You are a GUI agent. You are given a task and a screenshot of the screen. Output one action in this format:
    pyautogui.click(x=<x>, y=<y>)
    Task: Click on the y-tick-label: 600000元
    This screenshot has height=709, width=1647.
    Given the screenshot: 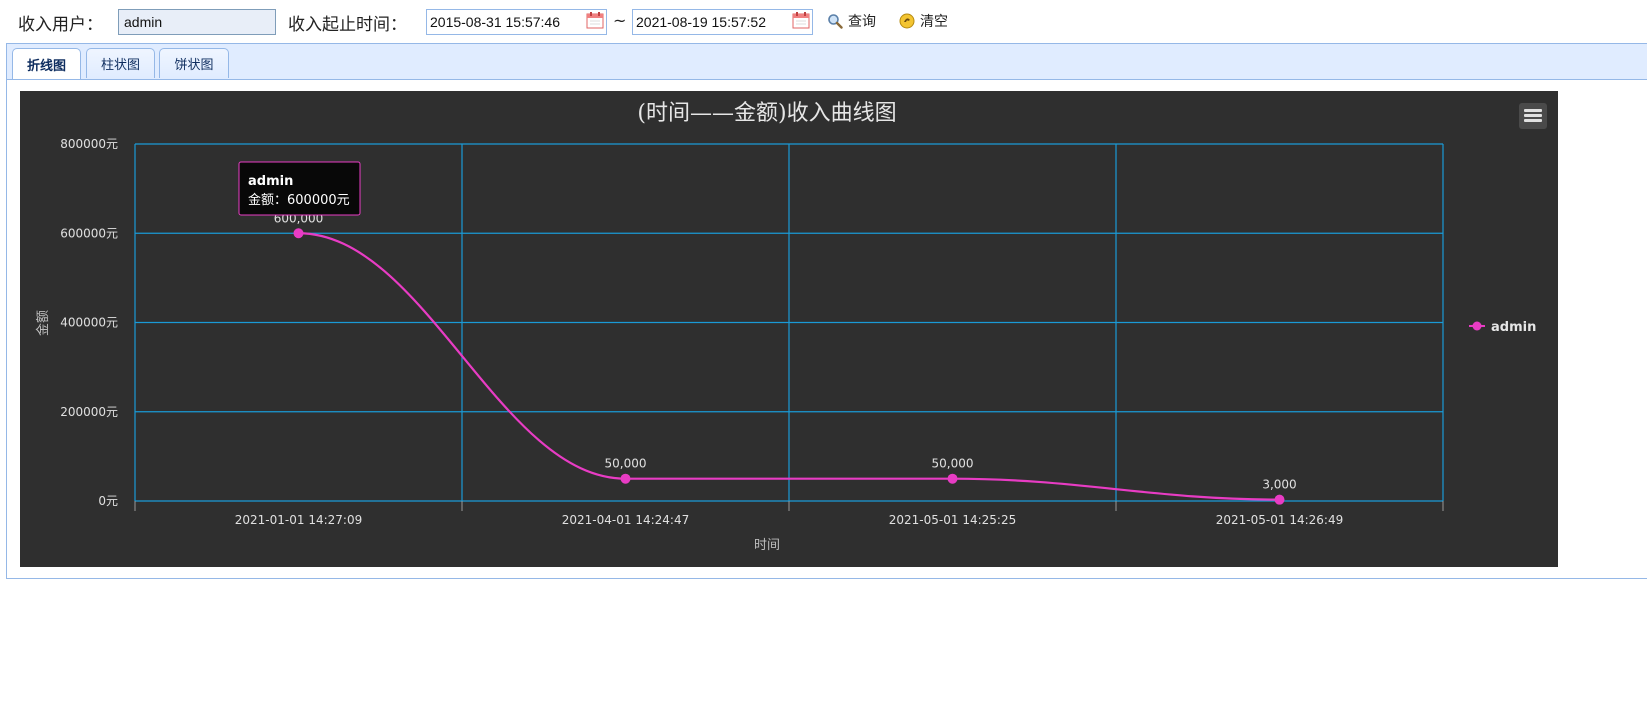 What is the action you would take?
    pyautogui.click(x=89, y=233)
    